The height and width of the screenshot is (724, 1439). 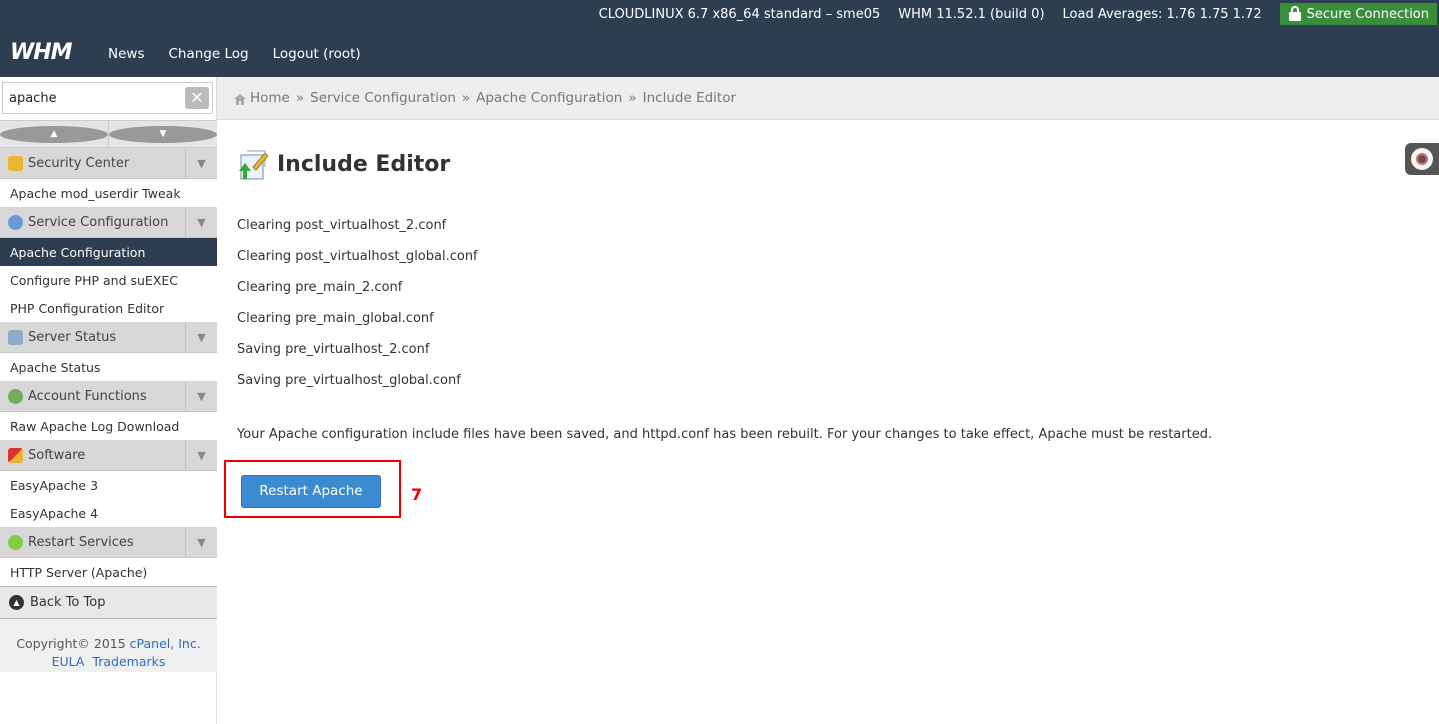 I want to click on sidebar-item-apache-status: Apache Status, so click(x=108, y=367).